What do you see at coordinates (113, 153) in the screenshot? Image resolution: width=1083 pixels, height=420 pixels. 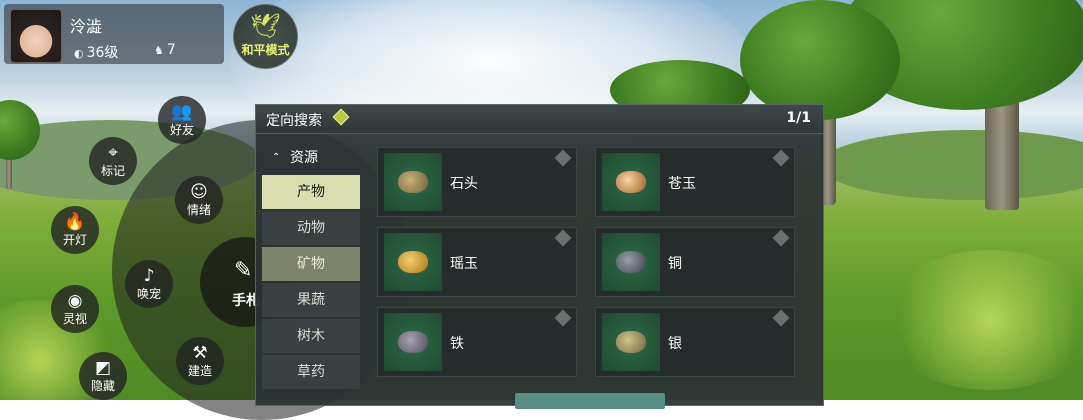 I see `map-pin-icon: ⌖` at bounding box center [113, 153].